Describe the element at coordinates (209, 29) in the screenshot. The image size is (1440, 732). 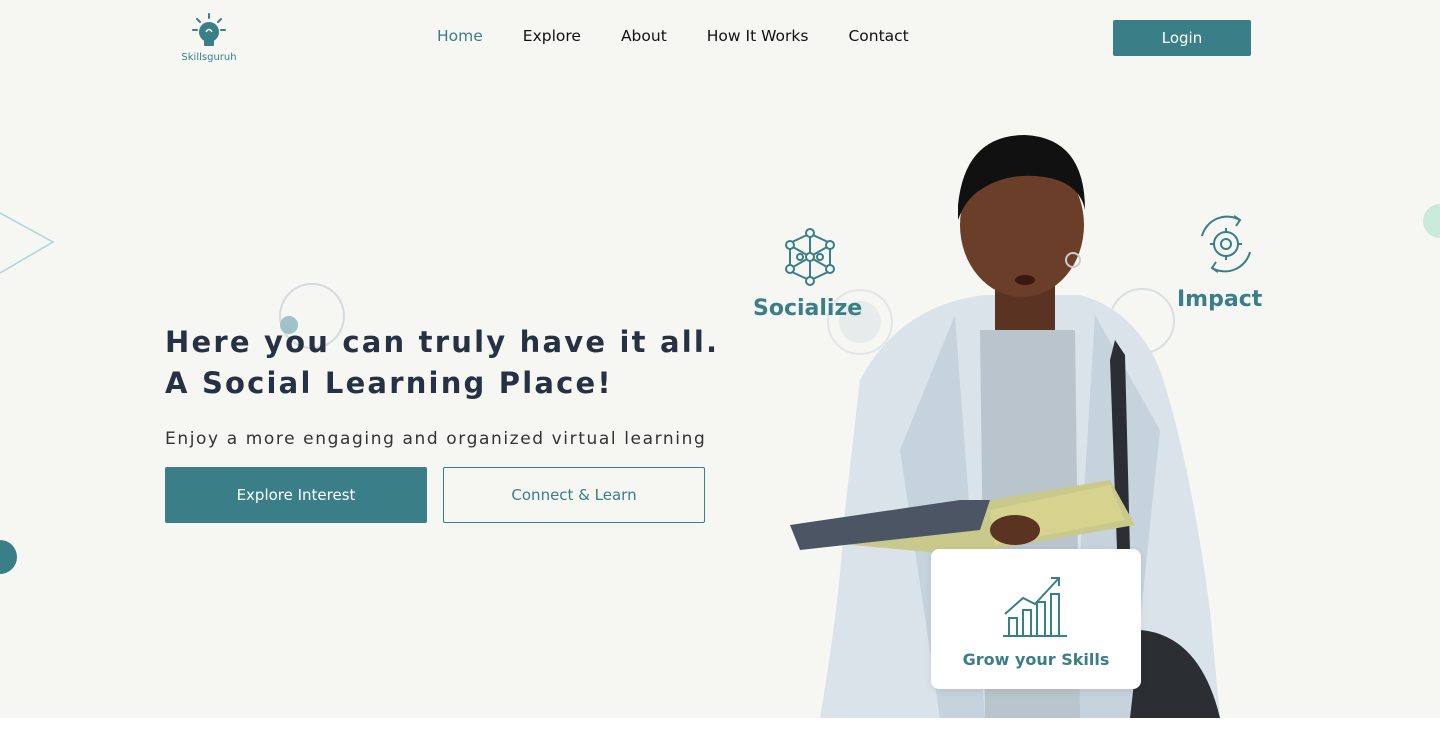
I see `lightbulb-icon` at that location.